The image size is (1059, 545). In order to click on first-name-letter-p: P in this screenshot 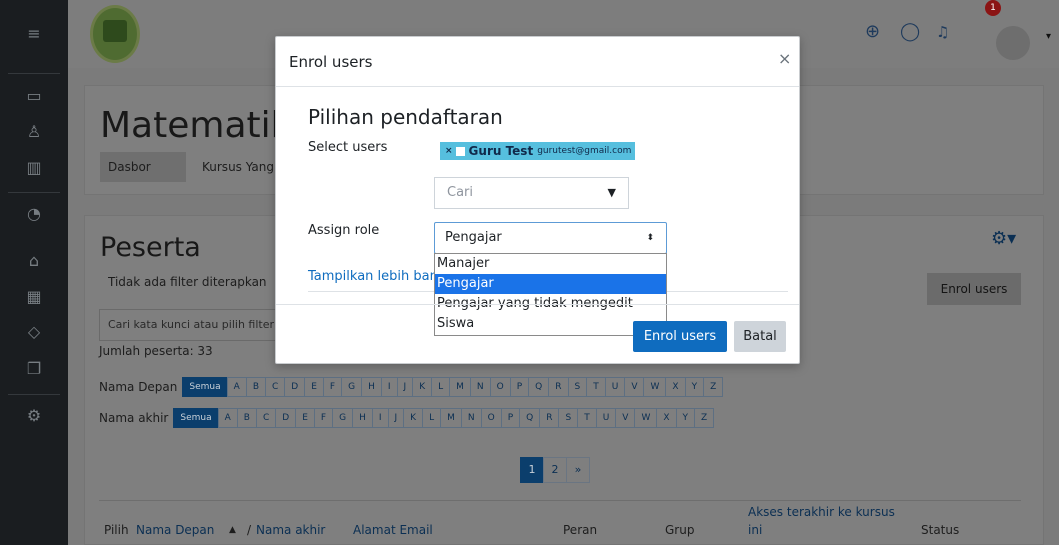, I will do `click(519, 387)`.